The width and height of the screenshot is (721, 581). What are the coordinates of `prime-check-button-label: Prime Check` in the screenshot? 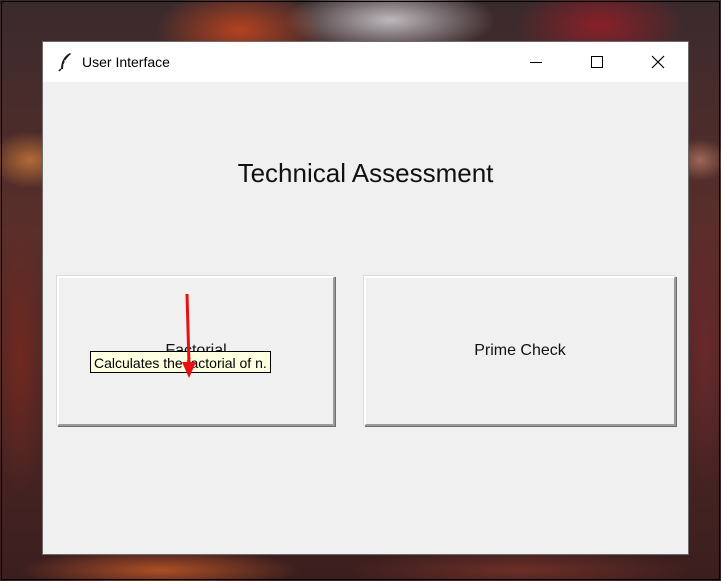 It's located at (520, 350).